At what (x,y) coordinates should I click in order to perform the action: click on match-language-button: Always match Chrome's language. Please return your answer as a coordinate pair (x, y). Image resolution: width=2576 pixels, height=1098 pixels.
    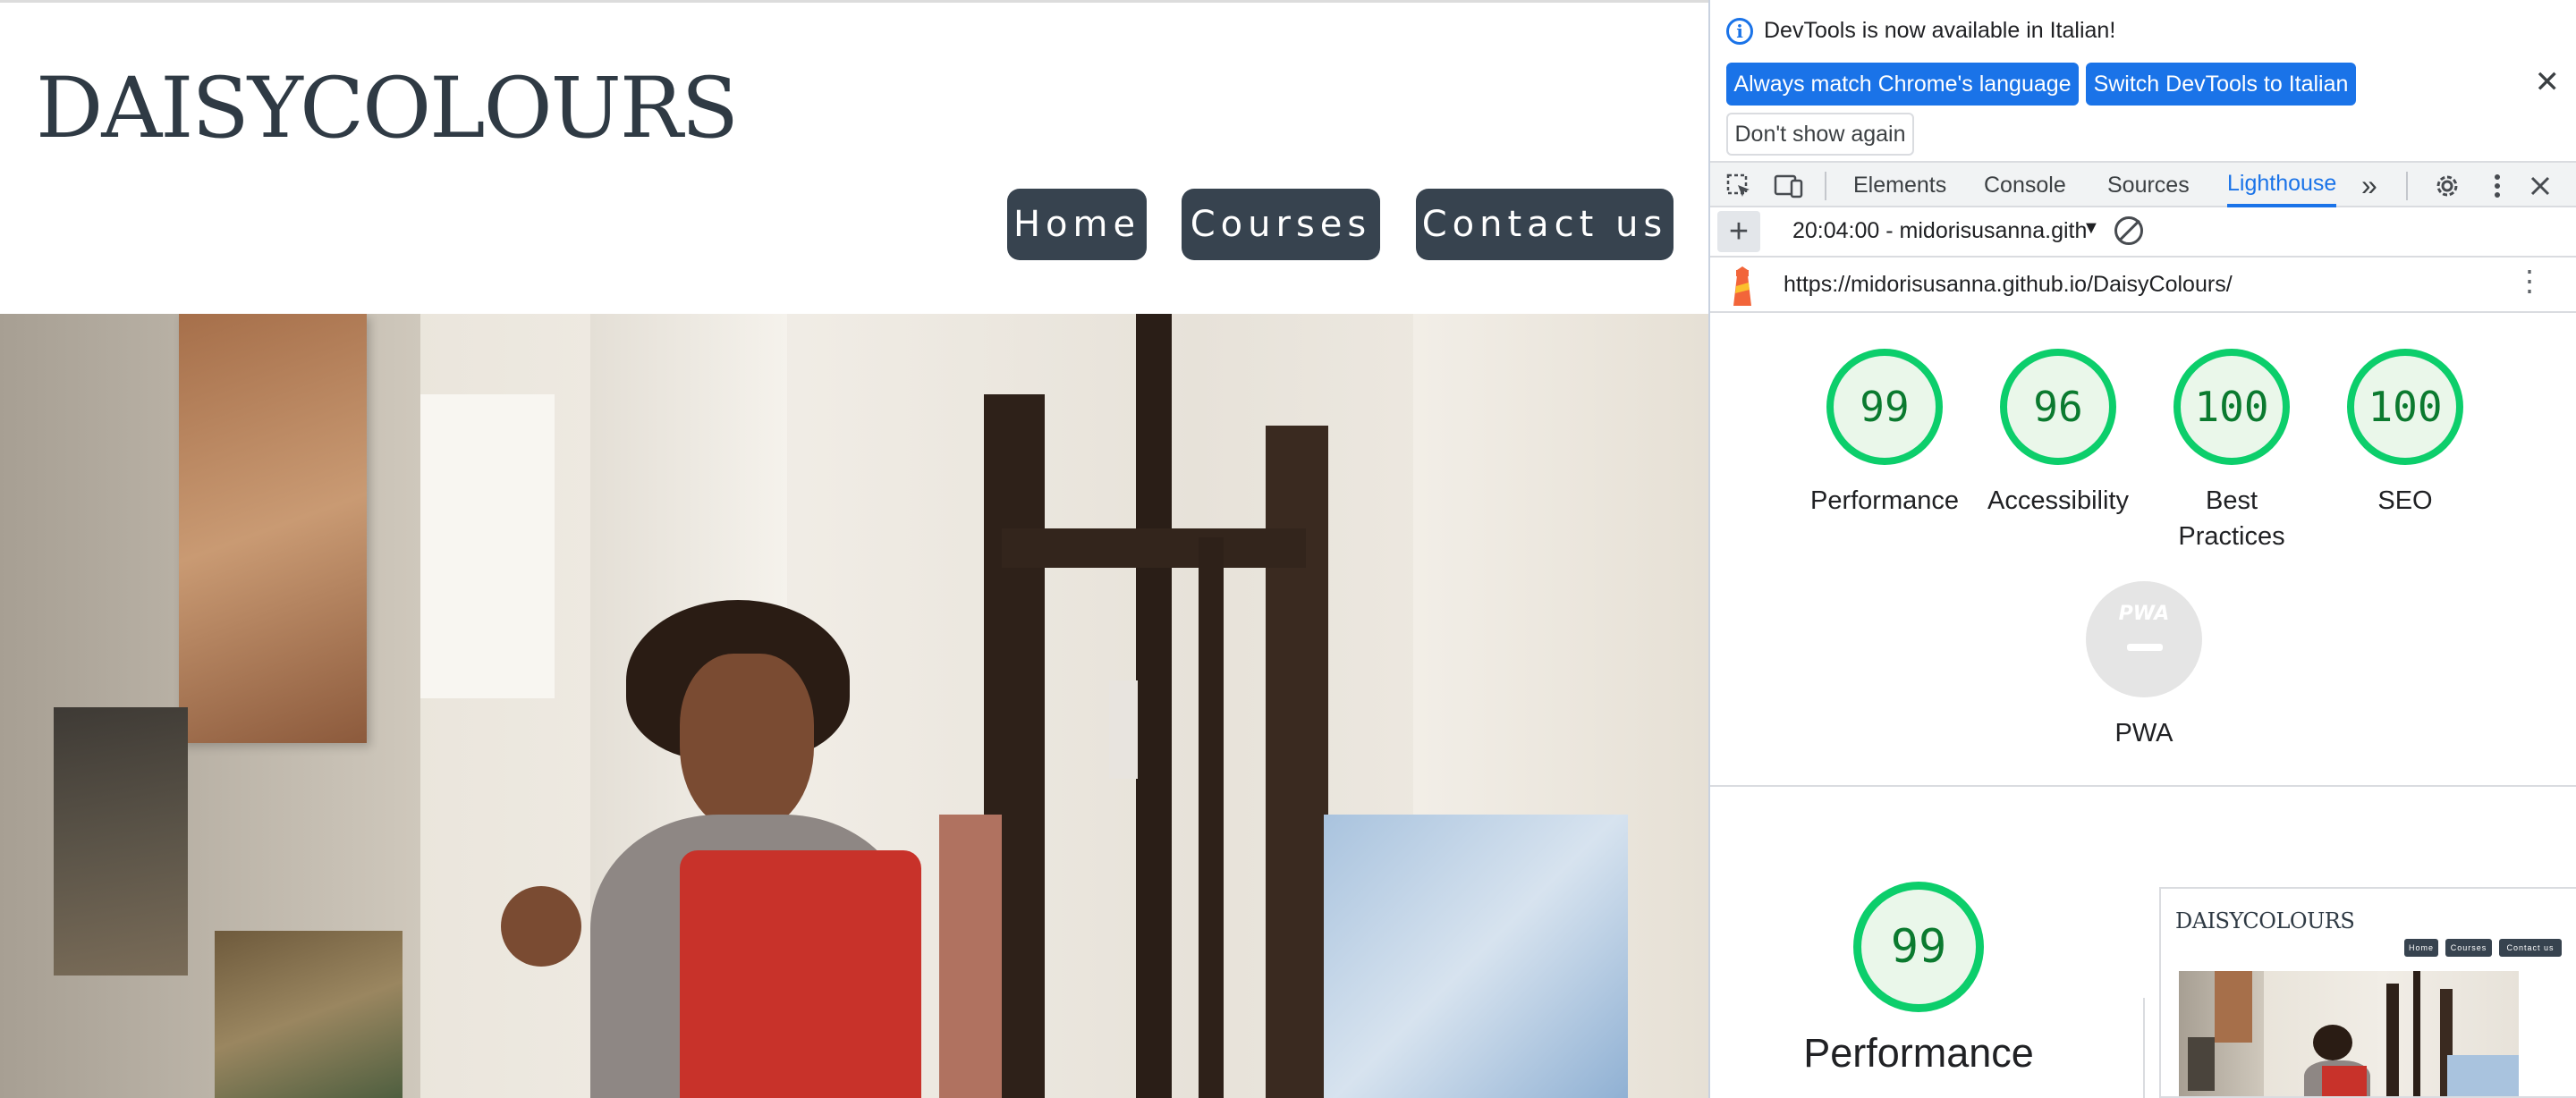
    Looking at the image, I should click on (1902, 84).